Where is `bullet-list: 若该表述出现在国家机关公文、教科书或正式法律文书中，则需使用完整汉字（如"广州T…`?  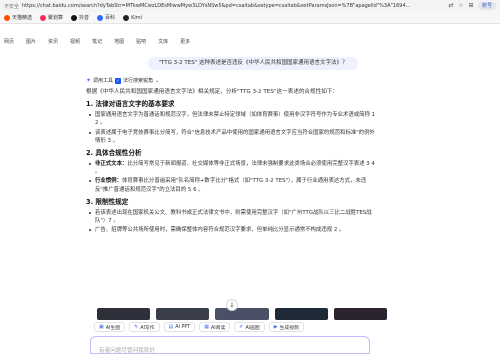 bullet-list: 若该表述出现在国家机关公文、教科书或正式法律文书中，则需使用完整汉字（如"广州T… is located at coordinates (232, 222).